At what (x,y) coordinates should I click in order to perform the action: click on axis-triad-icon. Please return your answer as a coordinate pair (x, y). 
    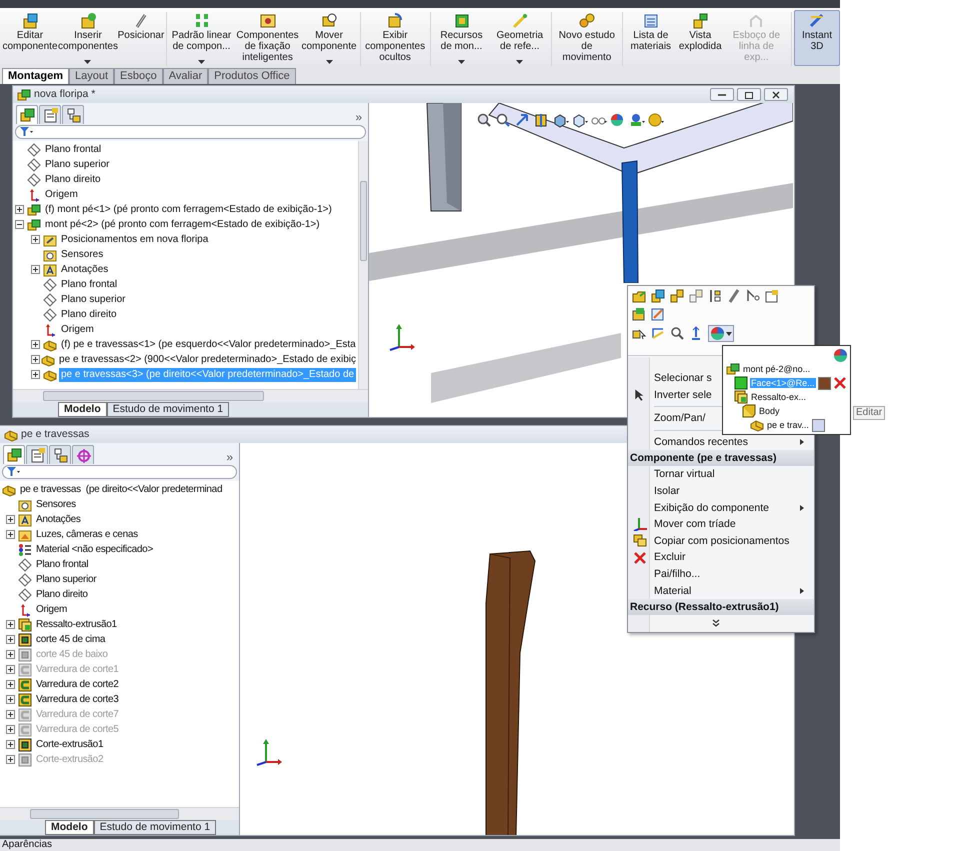
    Looking at the image, I should click on (268, 752).